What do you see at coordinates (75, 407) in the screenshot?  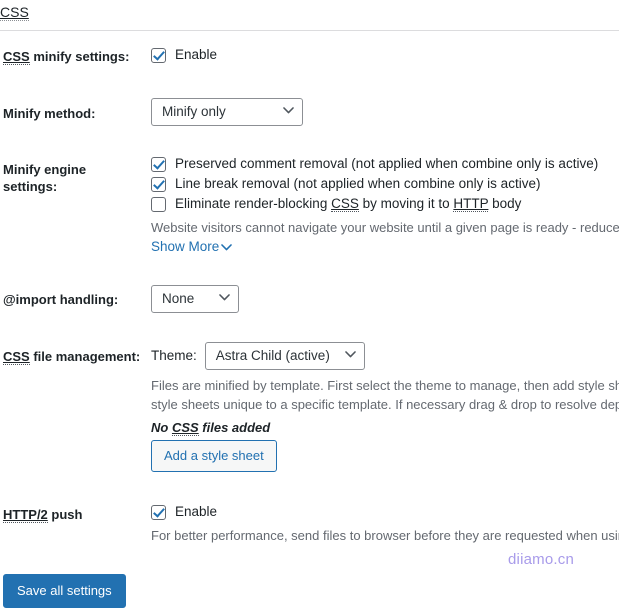 I see `label-css-file-management: CSS file management:` at bounding box center [75, 407].